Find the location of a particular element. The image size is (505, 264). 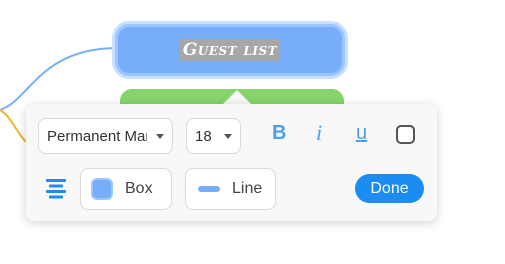

box-color-swatch is located at coordinates (102, 189).